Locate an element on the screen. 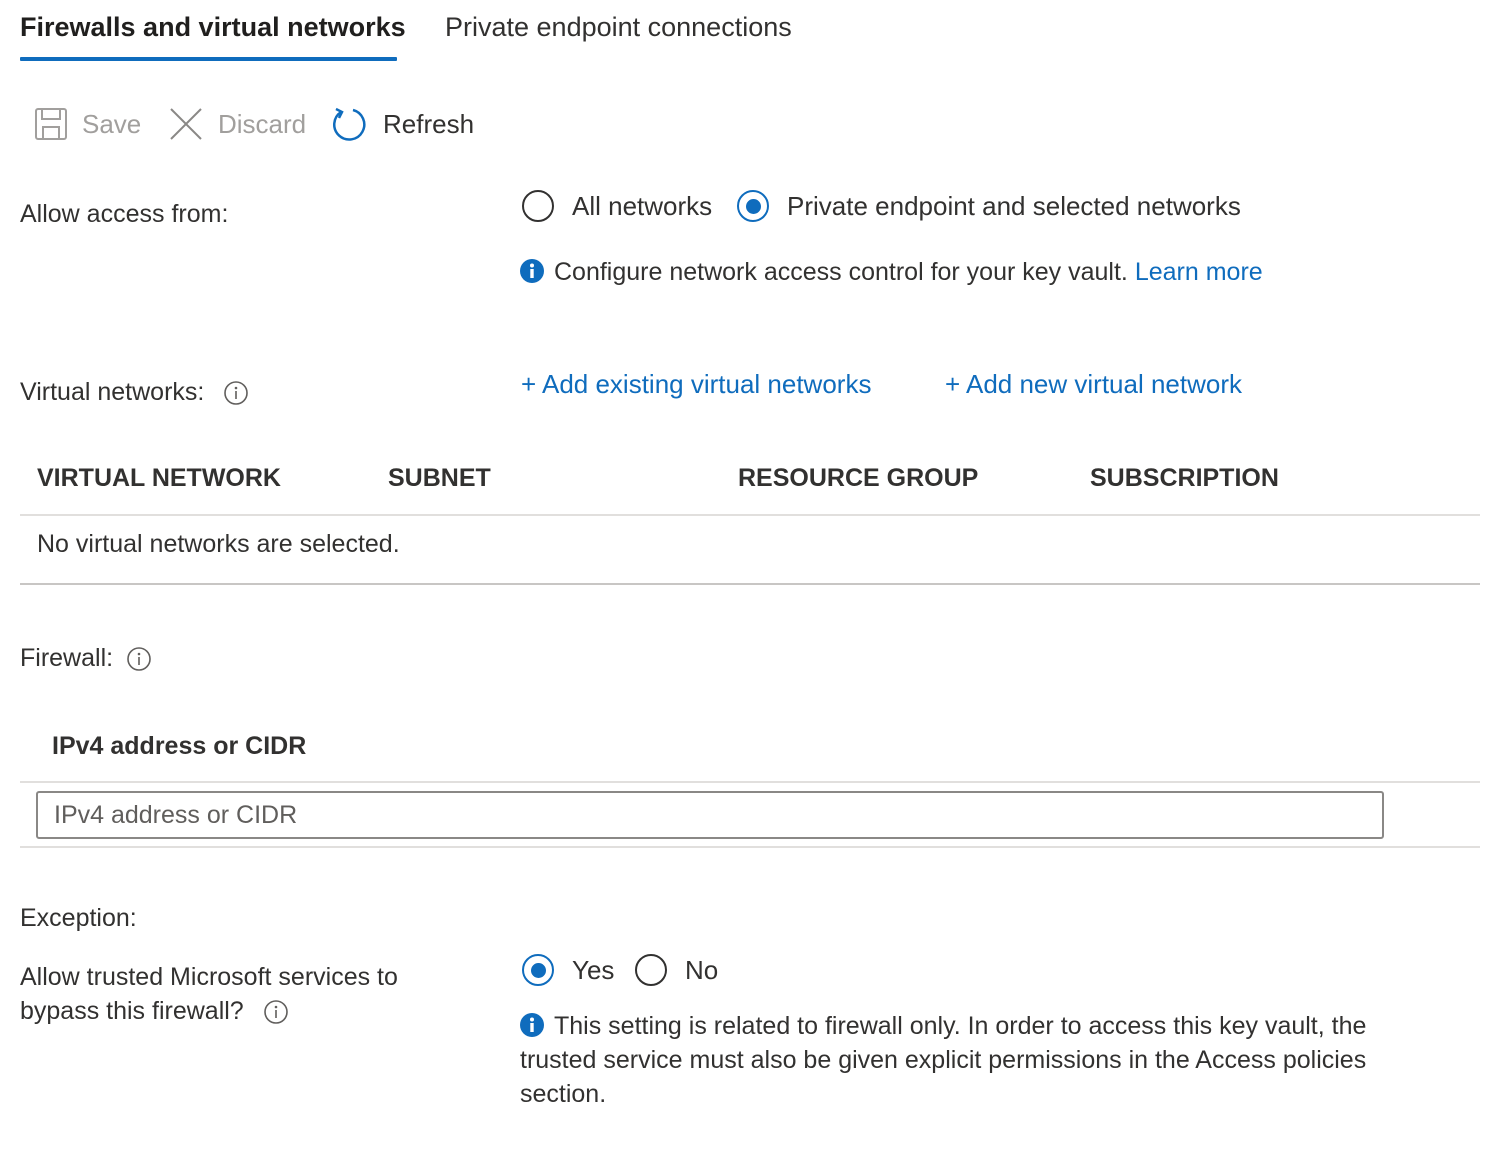  column-header-resource-group: RESOURCE GROUP is located at coordinates (858, 478).